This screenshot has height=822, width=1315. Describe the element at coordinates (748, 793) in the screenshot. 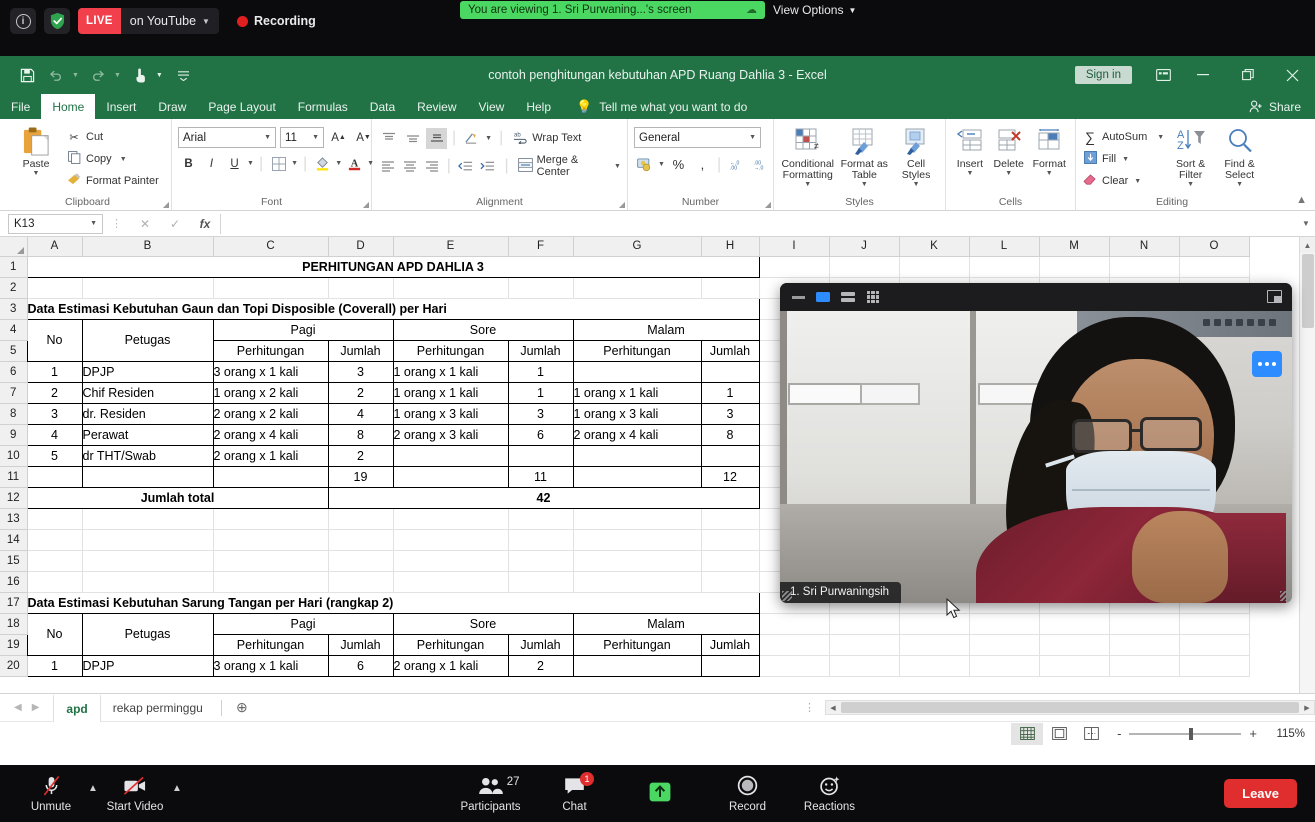

I see `record-button: Record` at that location.